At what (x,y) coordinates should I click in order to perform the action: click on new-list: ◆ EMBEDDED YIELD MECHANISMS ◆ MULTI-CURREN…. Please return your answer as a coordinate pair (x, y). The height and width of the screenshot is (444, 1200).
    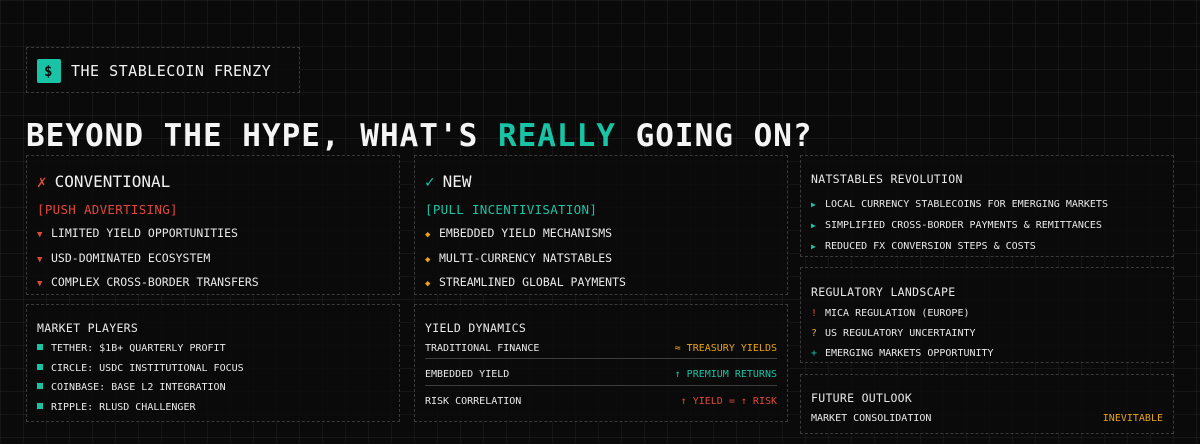
    Looking at the image, I should click on (525, 259).